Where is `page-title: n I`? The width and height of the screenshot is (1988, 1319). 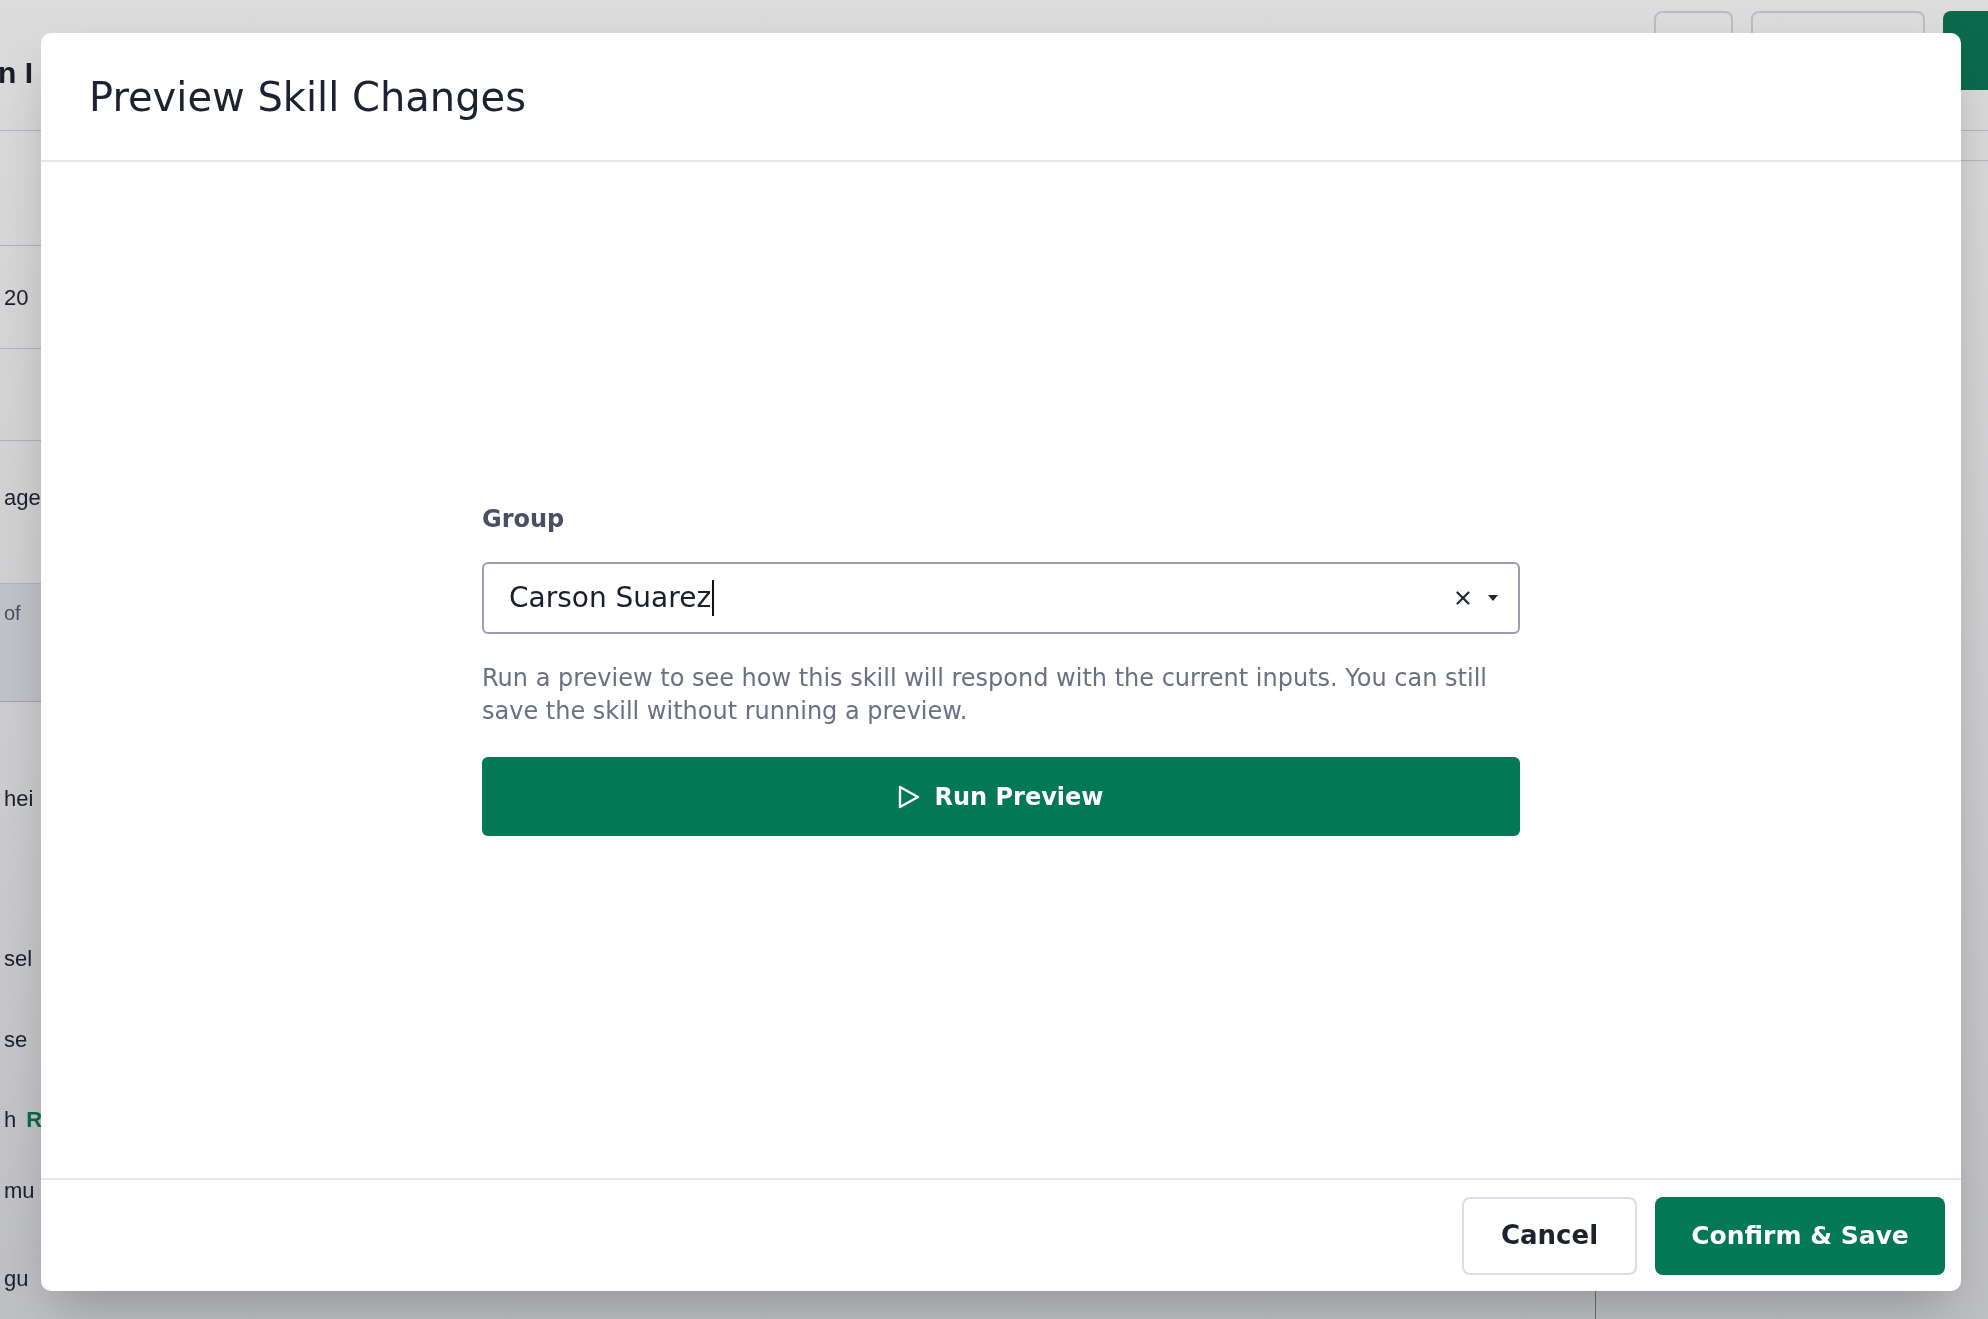
page-title: n I is located at coordinates (16, 72).